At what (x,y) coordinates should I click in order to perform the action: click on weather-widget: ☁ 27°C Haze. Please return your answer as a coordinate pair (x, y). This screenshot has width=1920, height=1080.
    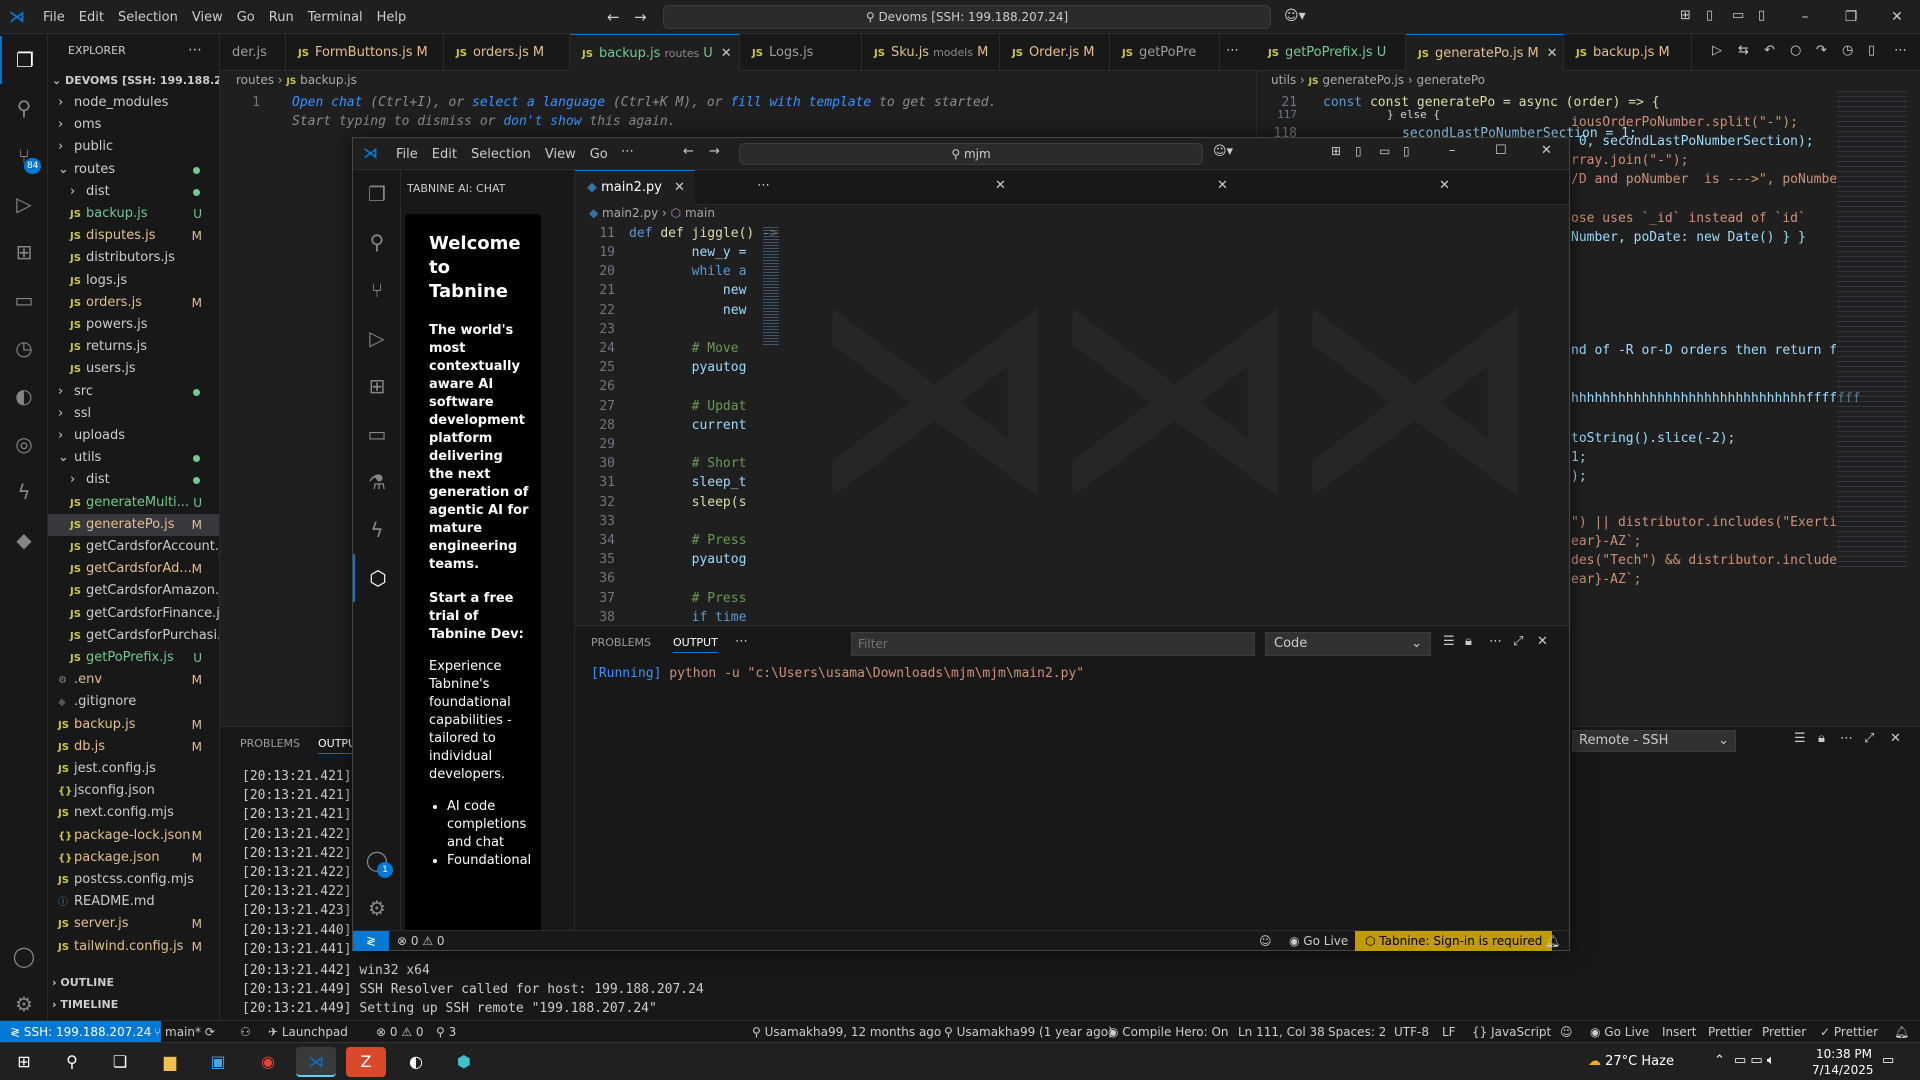
    Looking at the image, I should click on (1631, 1061).